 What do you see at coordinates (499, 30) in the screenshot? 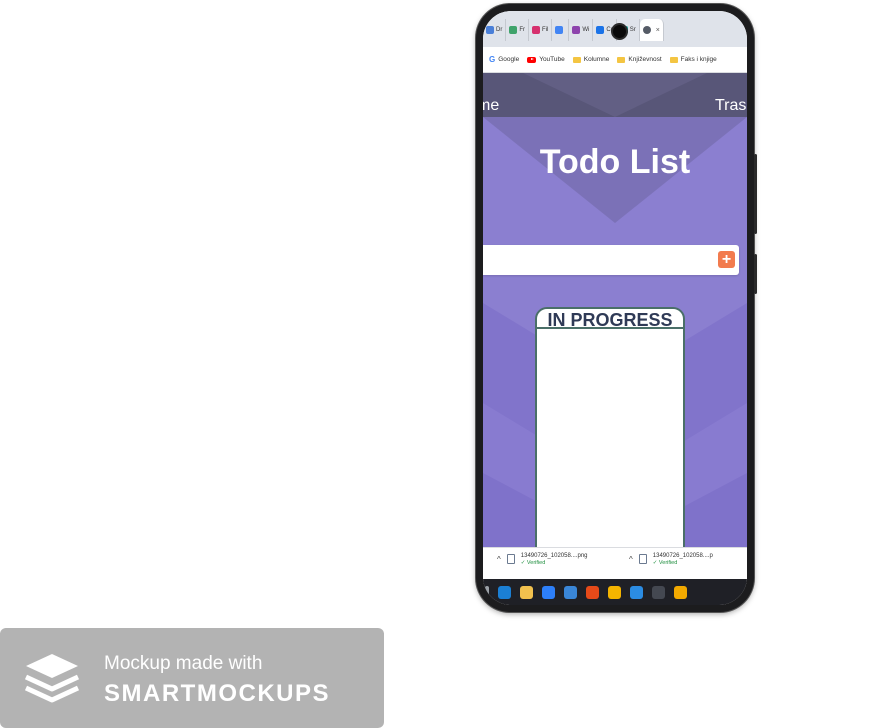
I see `browser-tab-label: Dr` at bounding box center [499, 30].